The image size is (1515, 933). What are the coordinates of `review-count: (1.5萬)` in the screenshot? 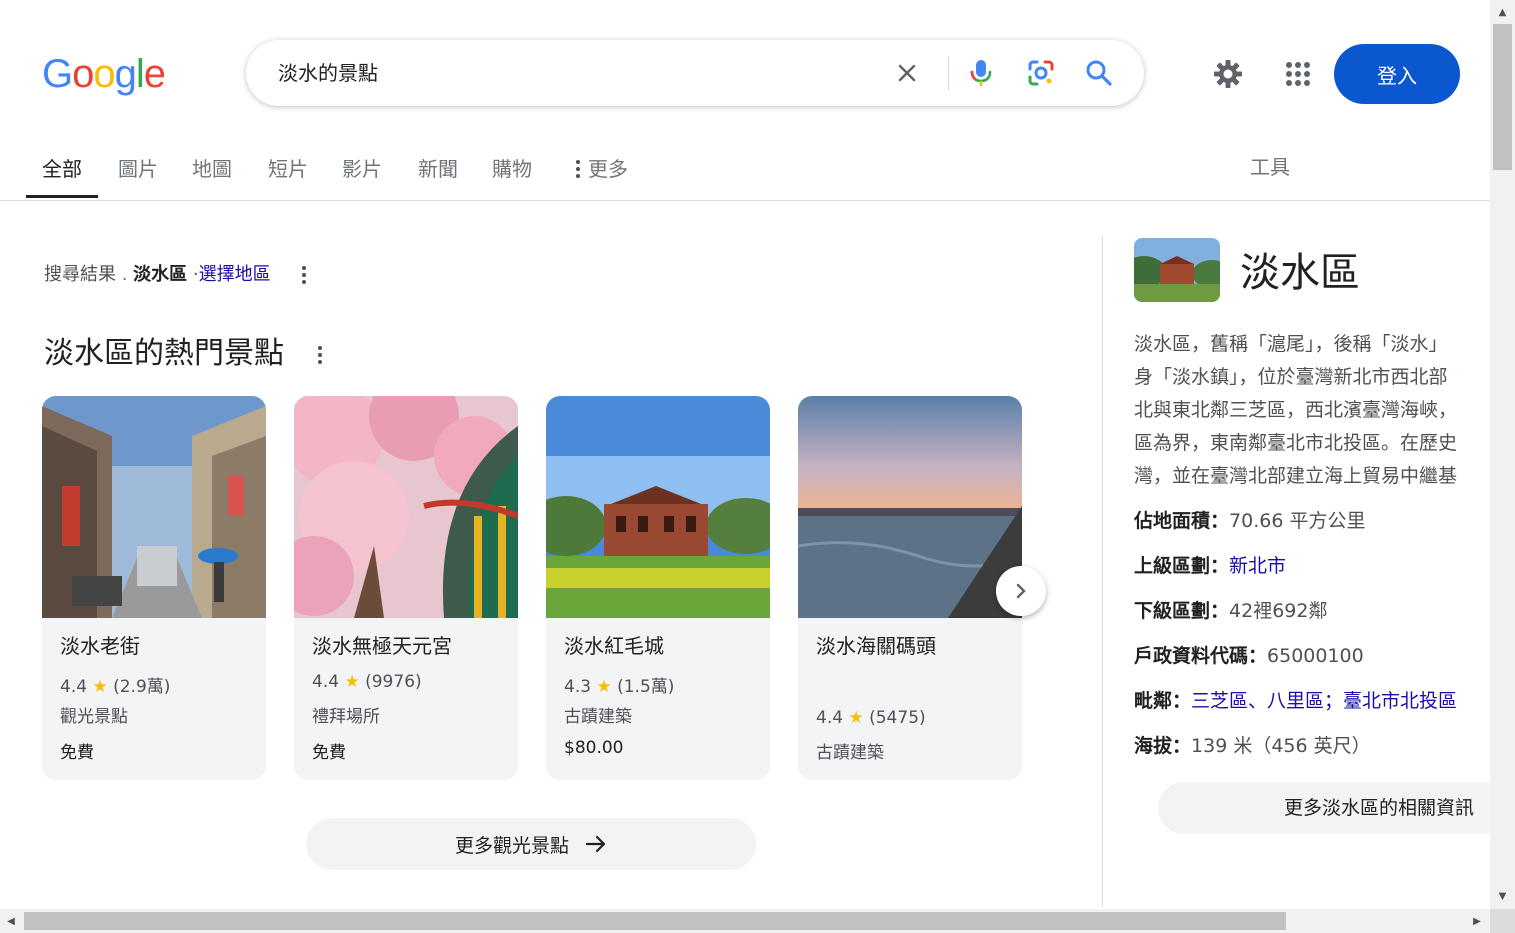 It's located at (646, 687).